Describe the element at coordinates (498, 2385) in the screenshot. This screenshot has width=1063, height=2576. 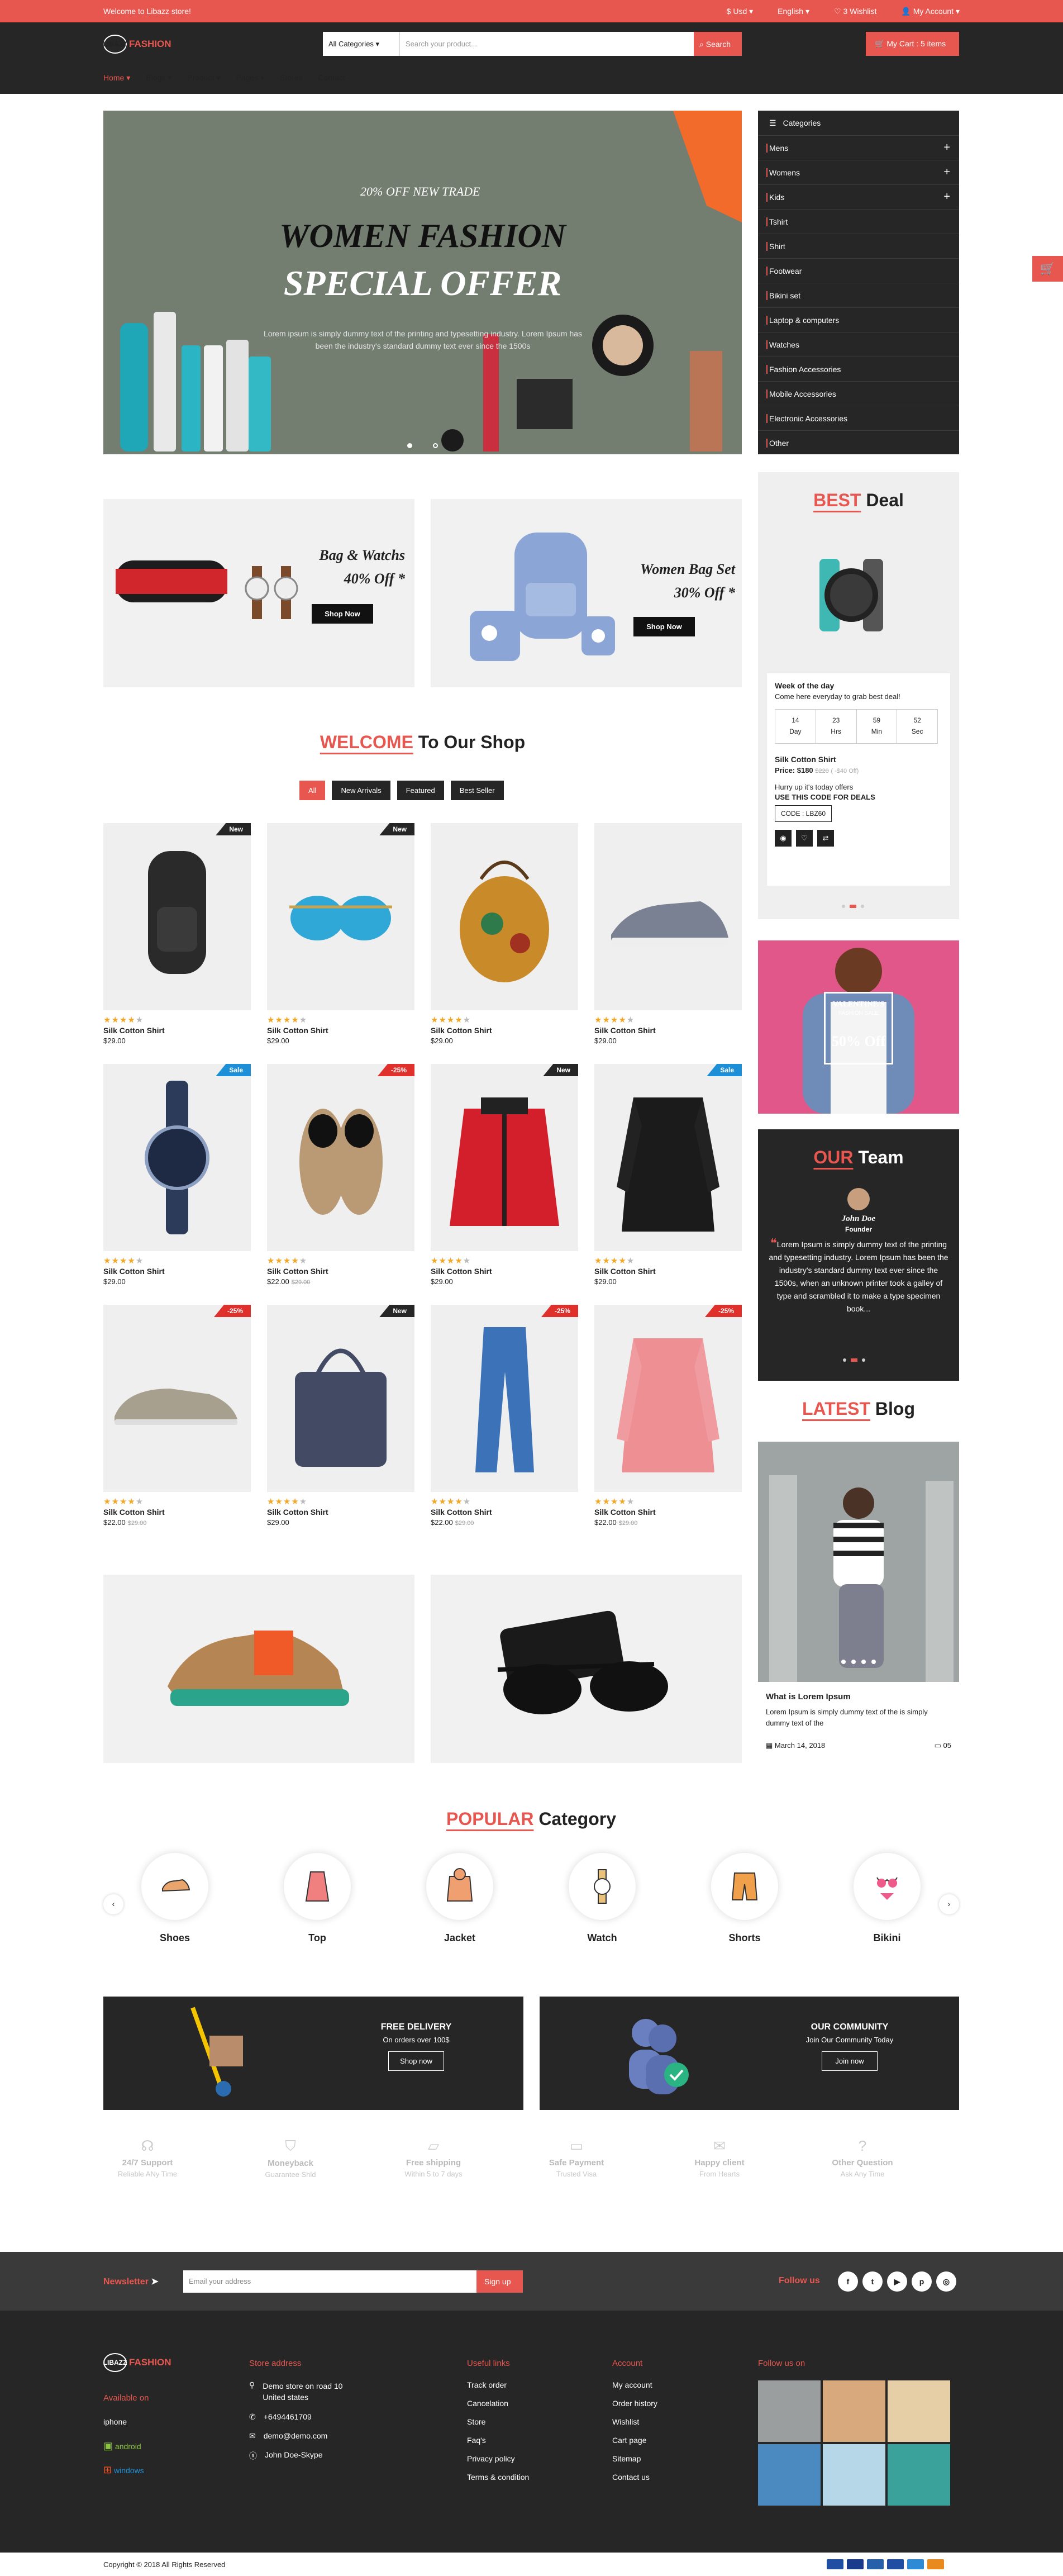
I see `footer-link: Track order` at that location.